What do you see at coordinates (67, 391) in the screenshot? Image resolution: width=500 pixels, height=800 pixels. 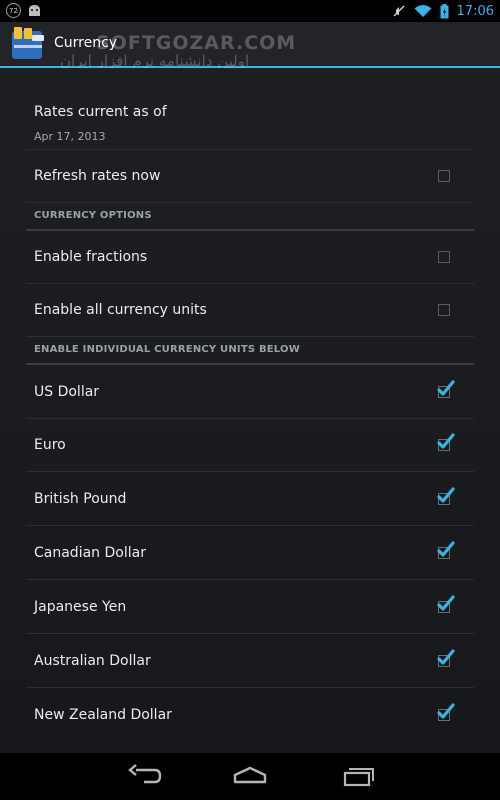 I see `currency-label: US Dollar` at bounding box center [67, 391].